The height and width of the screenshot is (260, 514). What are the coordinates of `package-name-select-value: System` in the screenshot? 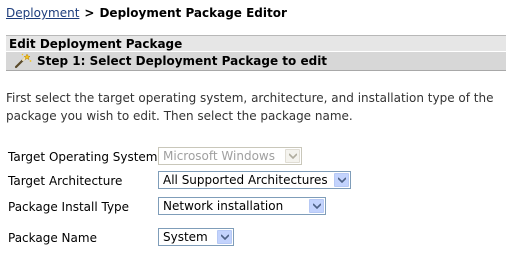 It's located at (185, 237).